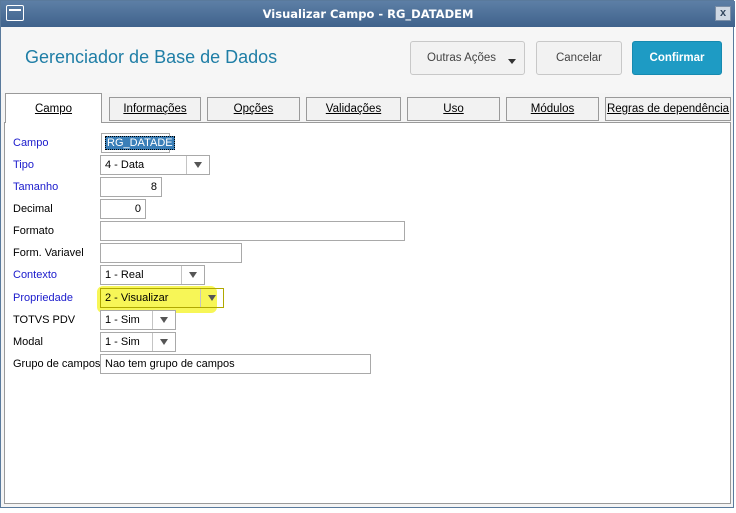 Image resolution: width=736 pixels, height=513 pixels. What do you see at coordinates (43, 298) in the screenshot?
I see `propriedade-label: Propriedade` at bounding box center [43, 298].